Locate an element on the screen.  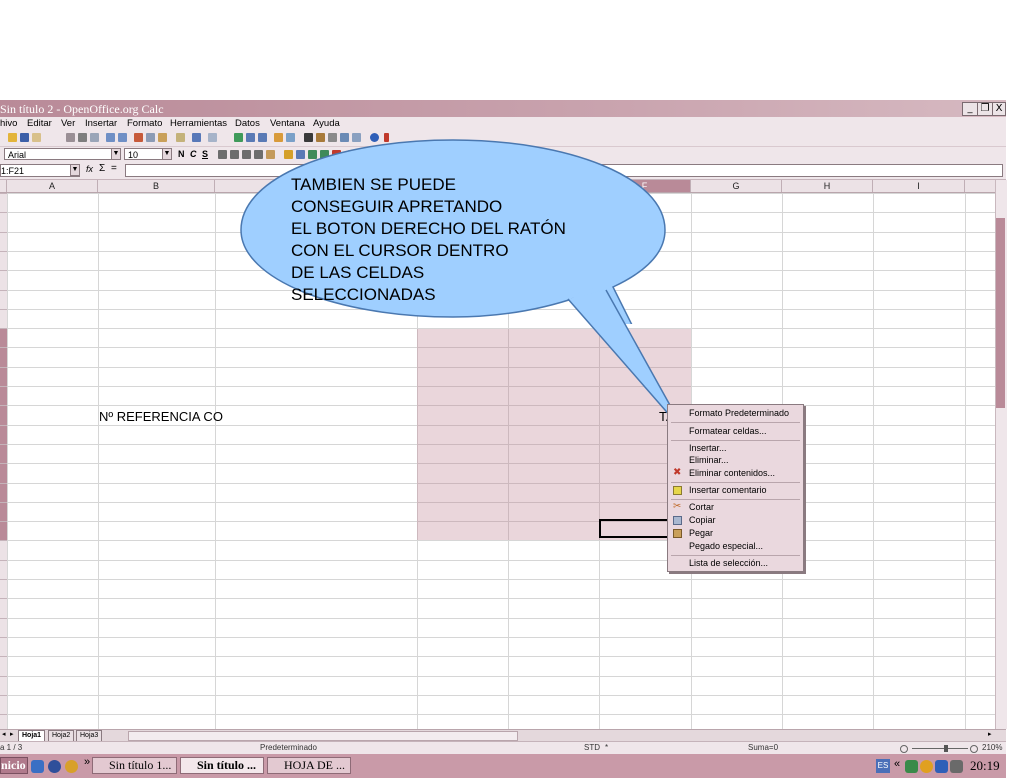
select-all-corner is located at coordinates (3, 186).